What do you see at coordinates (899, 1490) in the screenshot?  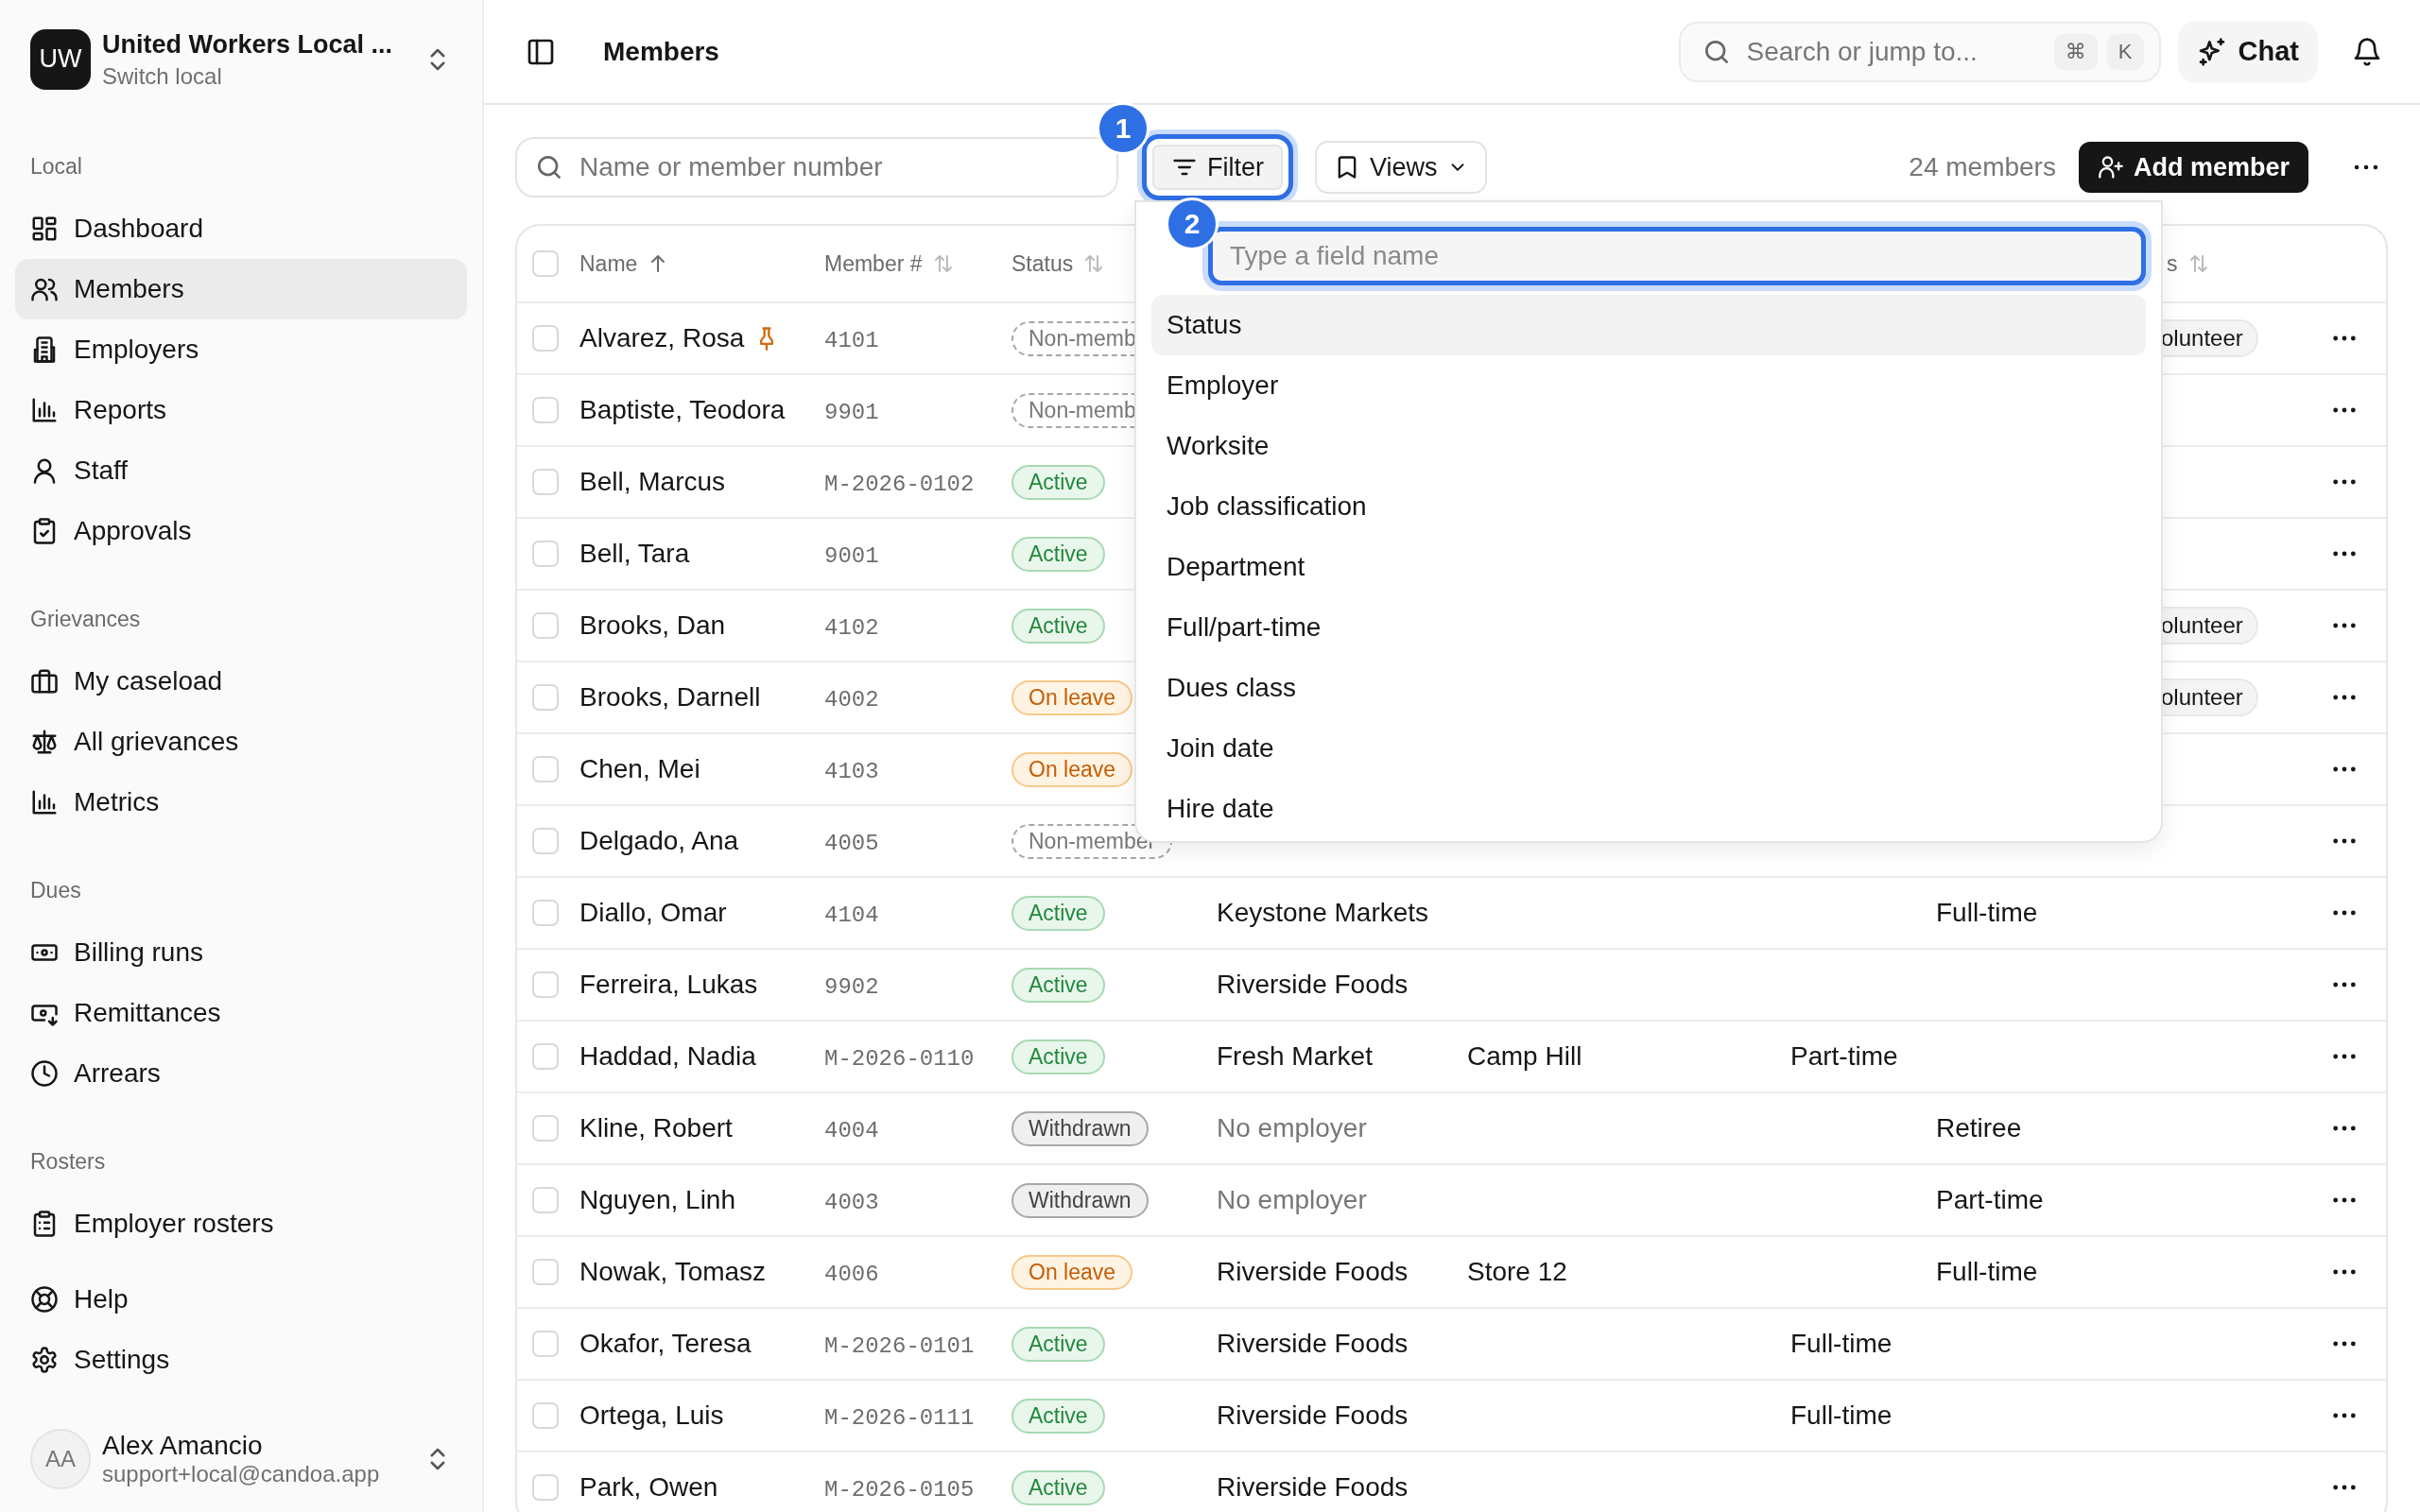 I see `member-number: M-2026-0105` at bounding box center [899, 1490].